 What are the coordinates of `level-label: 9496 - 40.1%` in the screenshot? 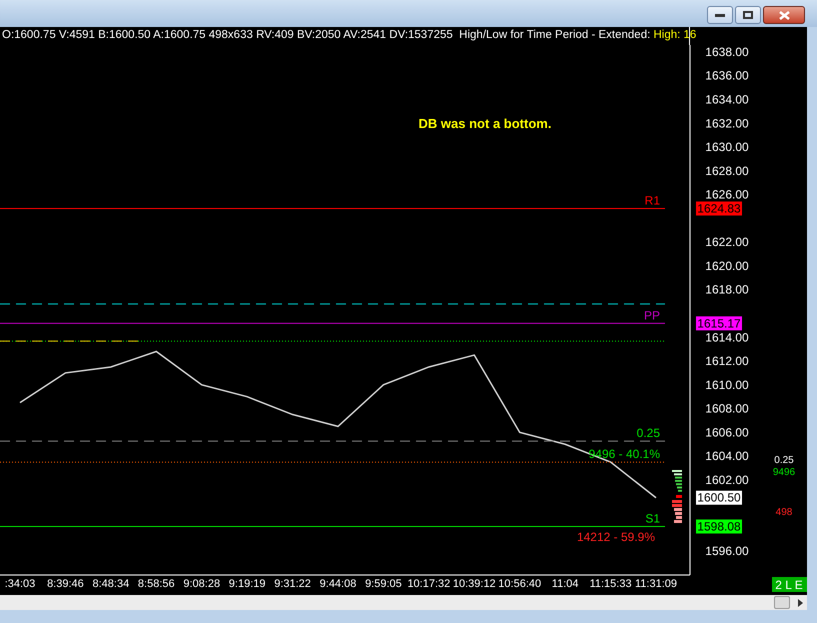 It's located at (624, 454).